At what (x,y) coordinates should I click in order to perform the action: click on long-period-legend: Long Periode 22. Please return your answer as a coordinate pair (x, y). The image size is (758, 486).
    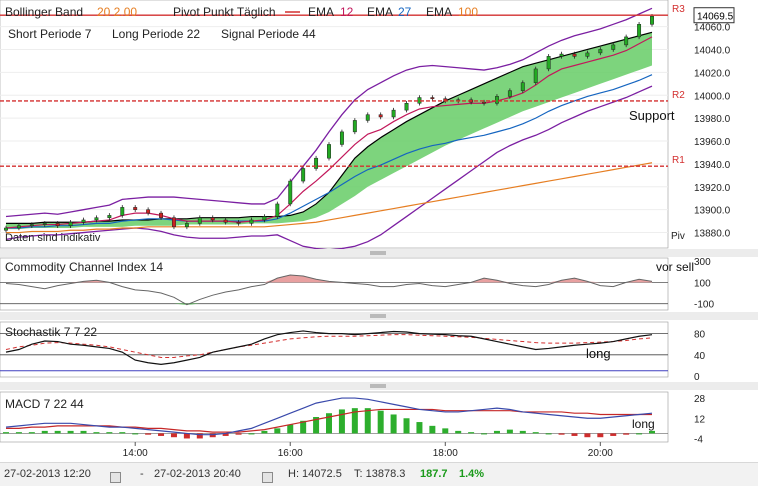
    Looking at the image, I should click on (156, 34).